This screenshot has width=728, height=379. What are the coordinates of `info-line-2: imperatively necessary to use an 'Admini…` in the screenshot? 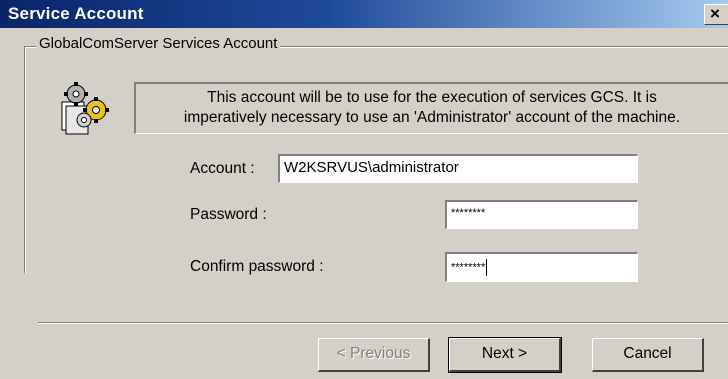 It's located at (432, 117).